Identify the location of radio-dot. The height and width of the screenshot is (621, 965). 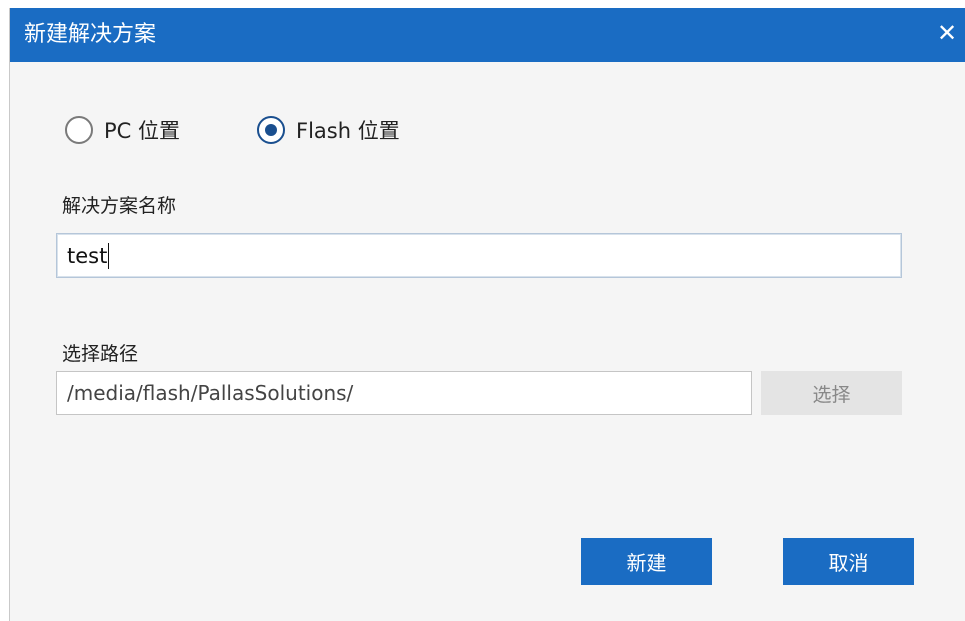
(271, 130).